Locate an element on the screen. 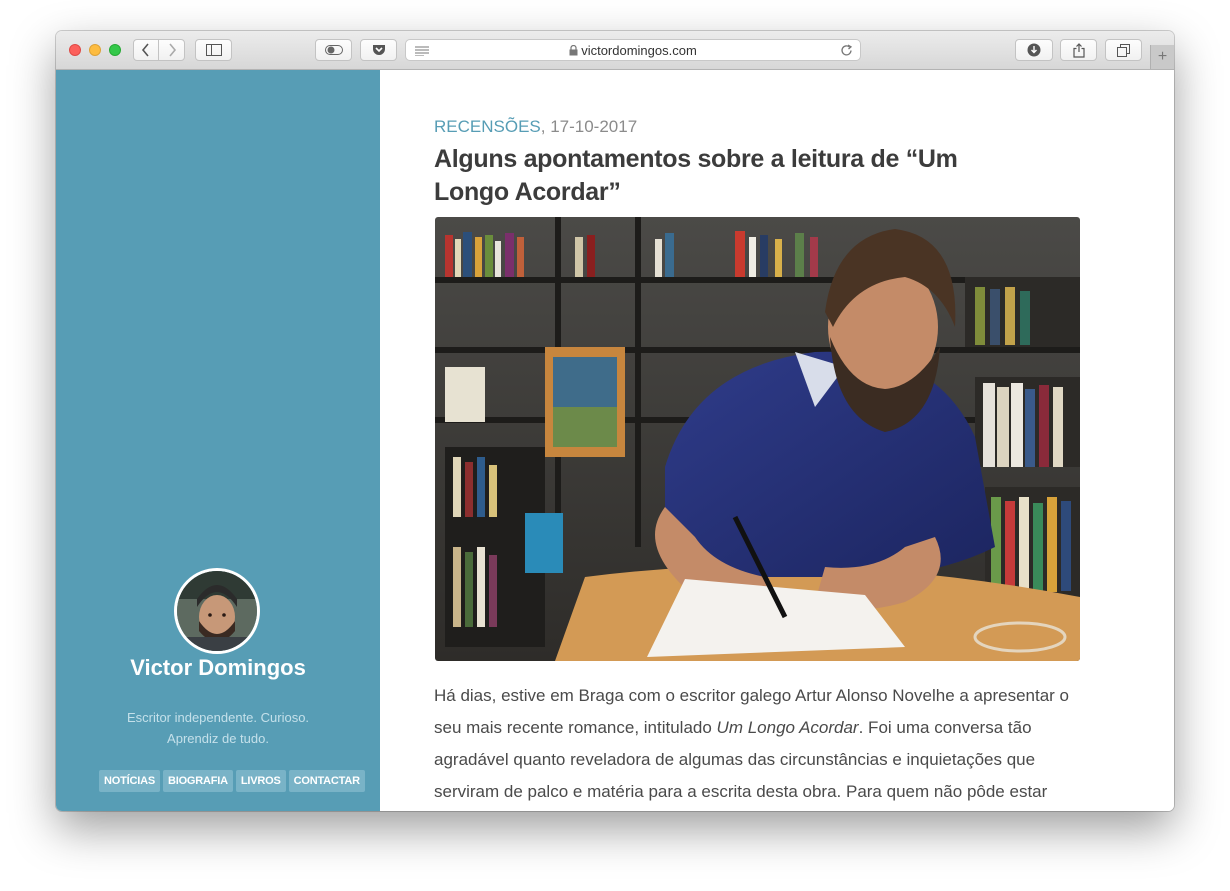 The width and height of the screenshot is (1230, 891). author-avatar is located at coordinates (217, 611).